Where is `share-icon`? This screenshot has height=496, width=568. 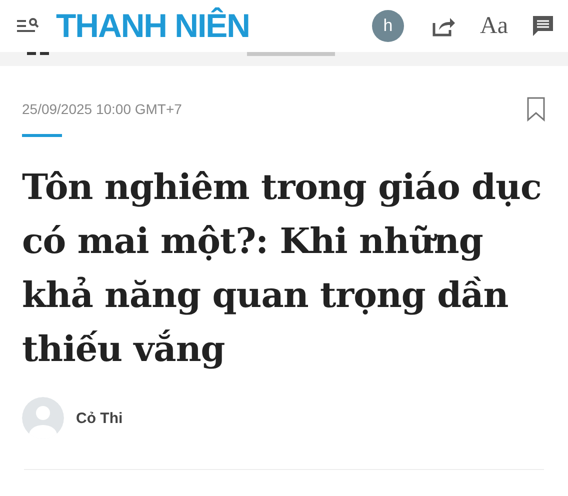 share-icon is located at coordinates (444, 26).